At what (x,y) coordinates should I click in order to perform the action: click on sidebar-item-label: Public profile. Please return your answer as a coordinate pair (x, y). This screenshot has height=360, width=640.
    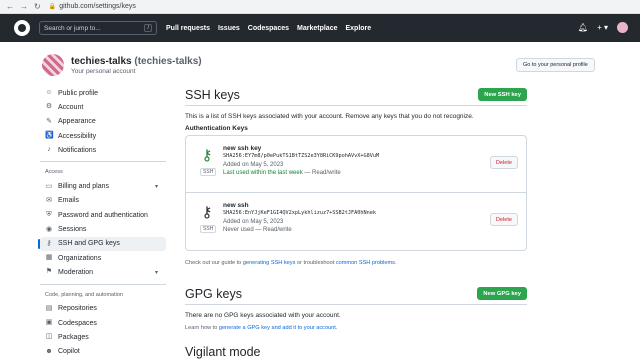
    Looking at the image, I should click on (78, 93).